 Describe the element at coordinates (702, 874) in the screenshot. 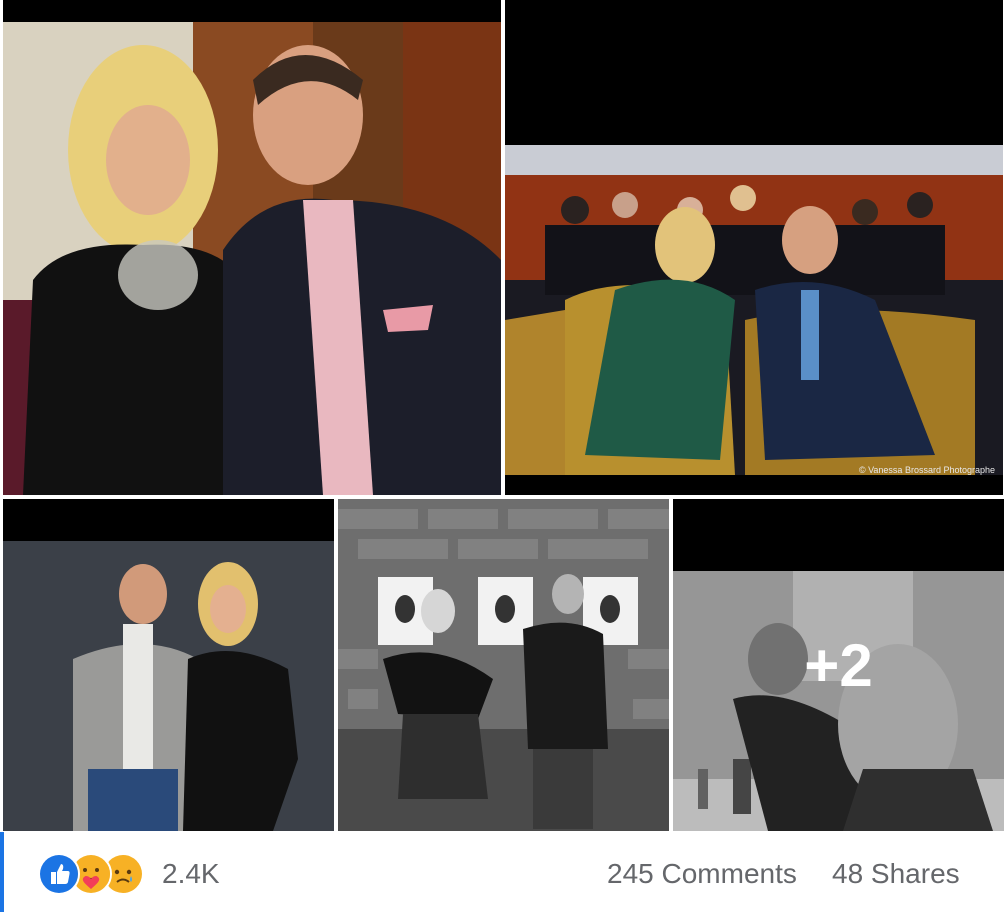

I see `comments-link: 245 Comments` at that location.